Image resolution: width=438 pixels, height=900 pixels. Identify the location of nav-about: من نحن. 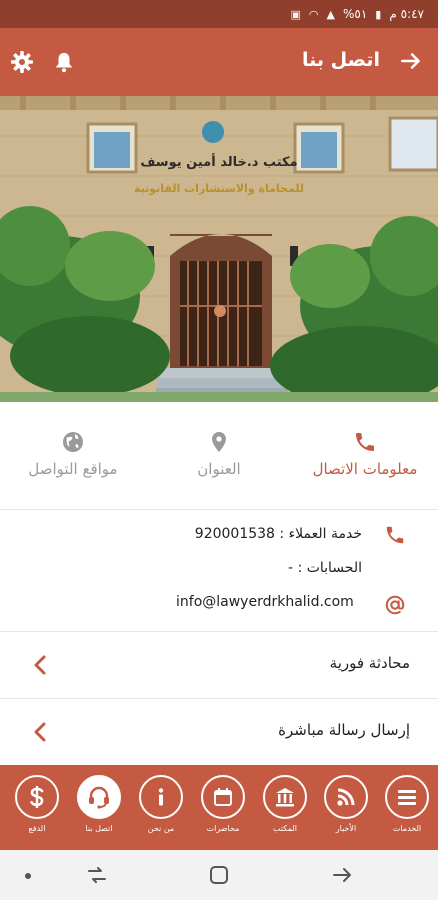
(161, 804).